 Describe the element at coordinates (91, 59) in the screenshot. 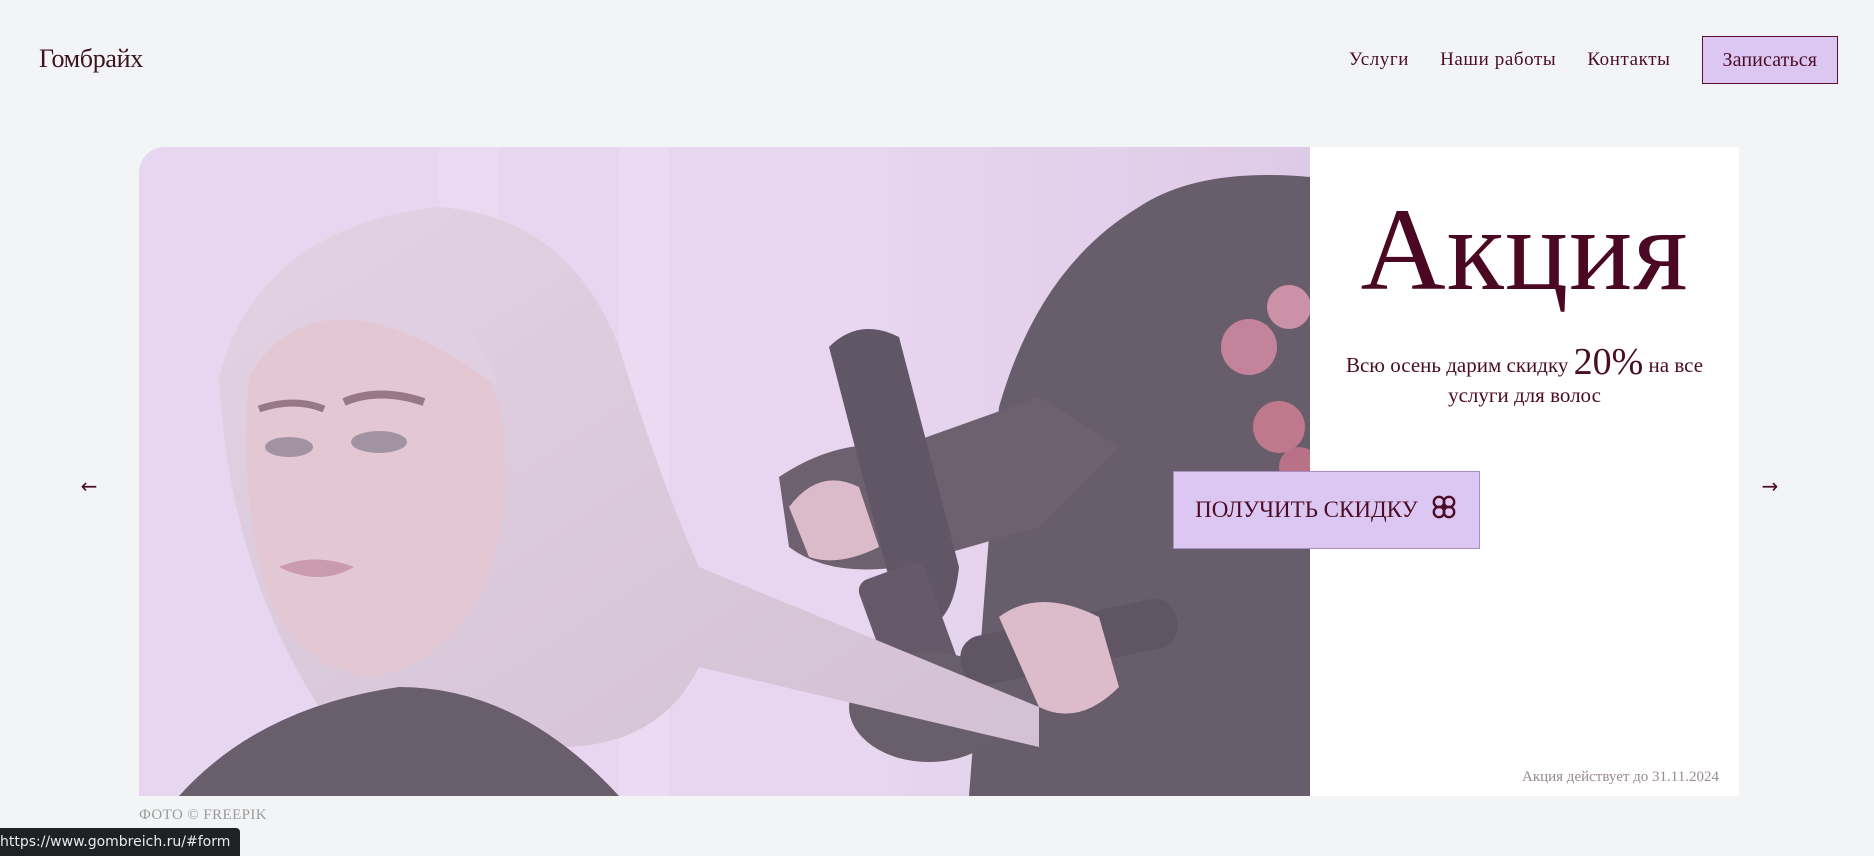

I see `site-logo: Гомбрайх` at that location.